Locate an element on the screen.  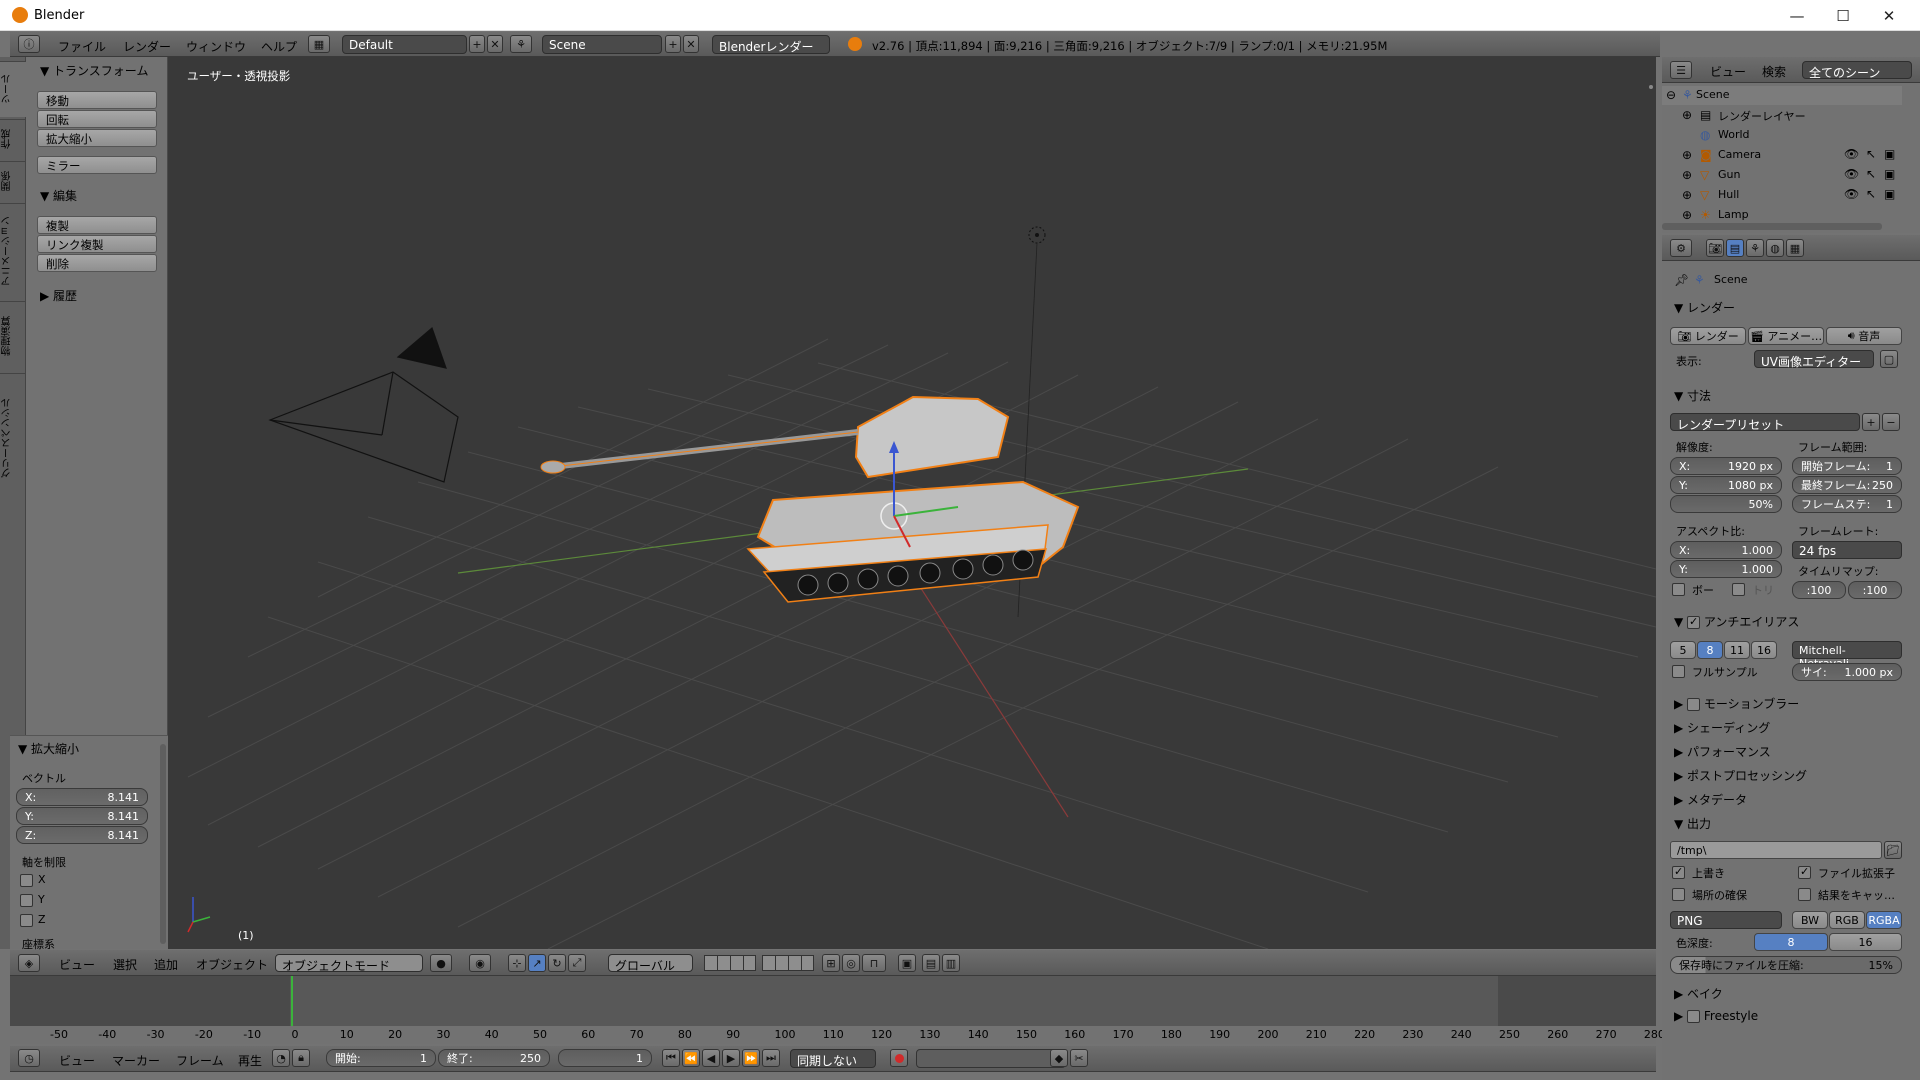
texture-tab-icon: ▦ is located at coordinates (1795, 248).